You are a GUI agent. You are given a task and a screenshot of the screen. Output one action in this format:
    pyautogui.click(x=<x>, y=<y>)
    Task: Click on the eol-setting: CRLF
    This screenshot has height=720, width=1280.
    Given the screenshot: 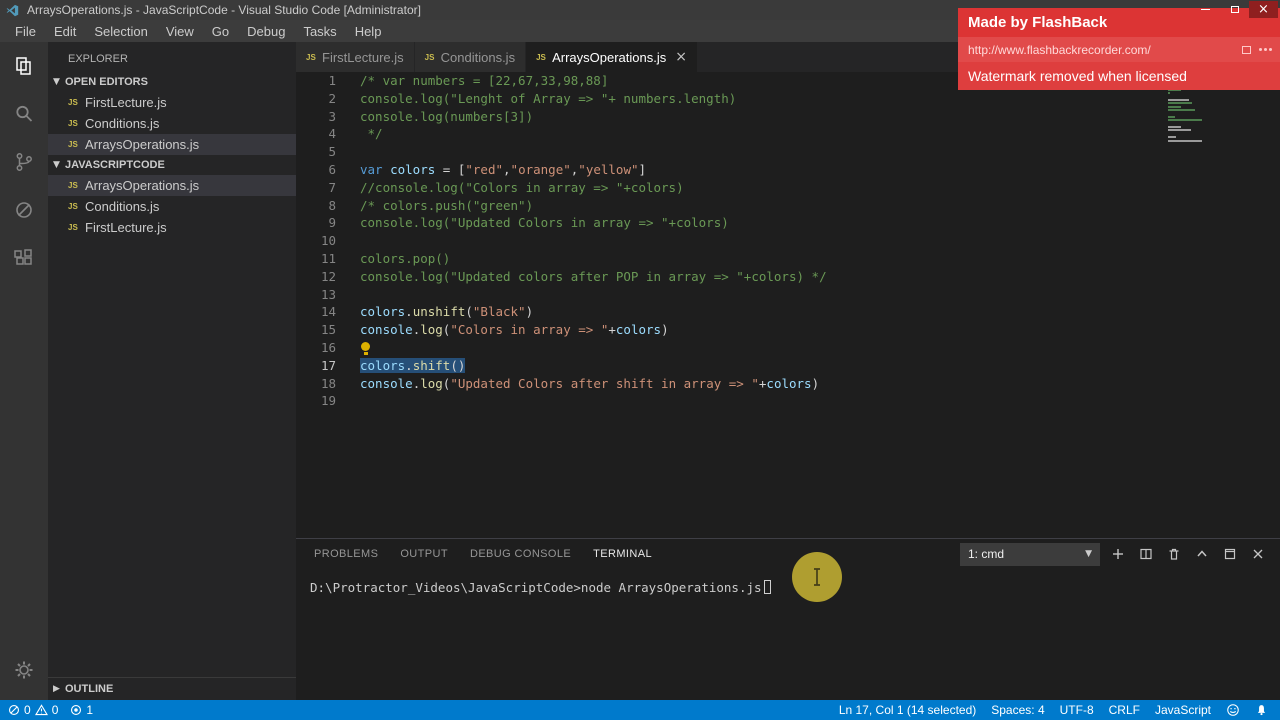 What is the action you would take?
    pyautogui.click(x=1124, y=710)
    